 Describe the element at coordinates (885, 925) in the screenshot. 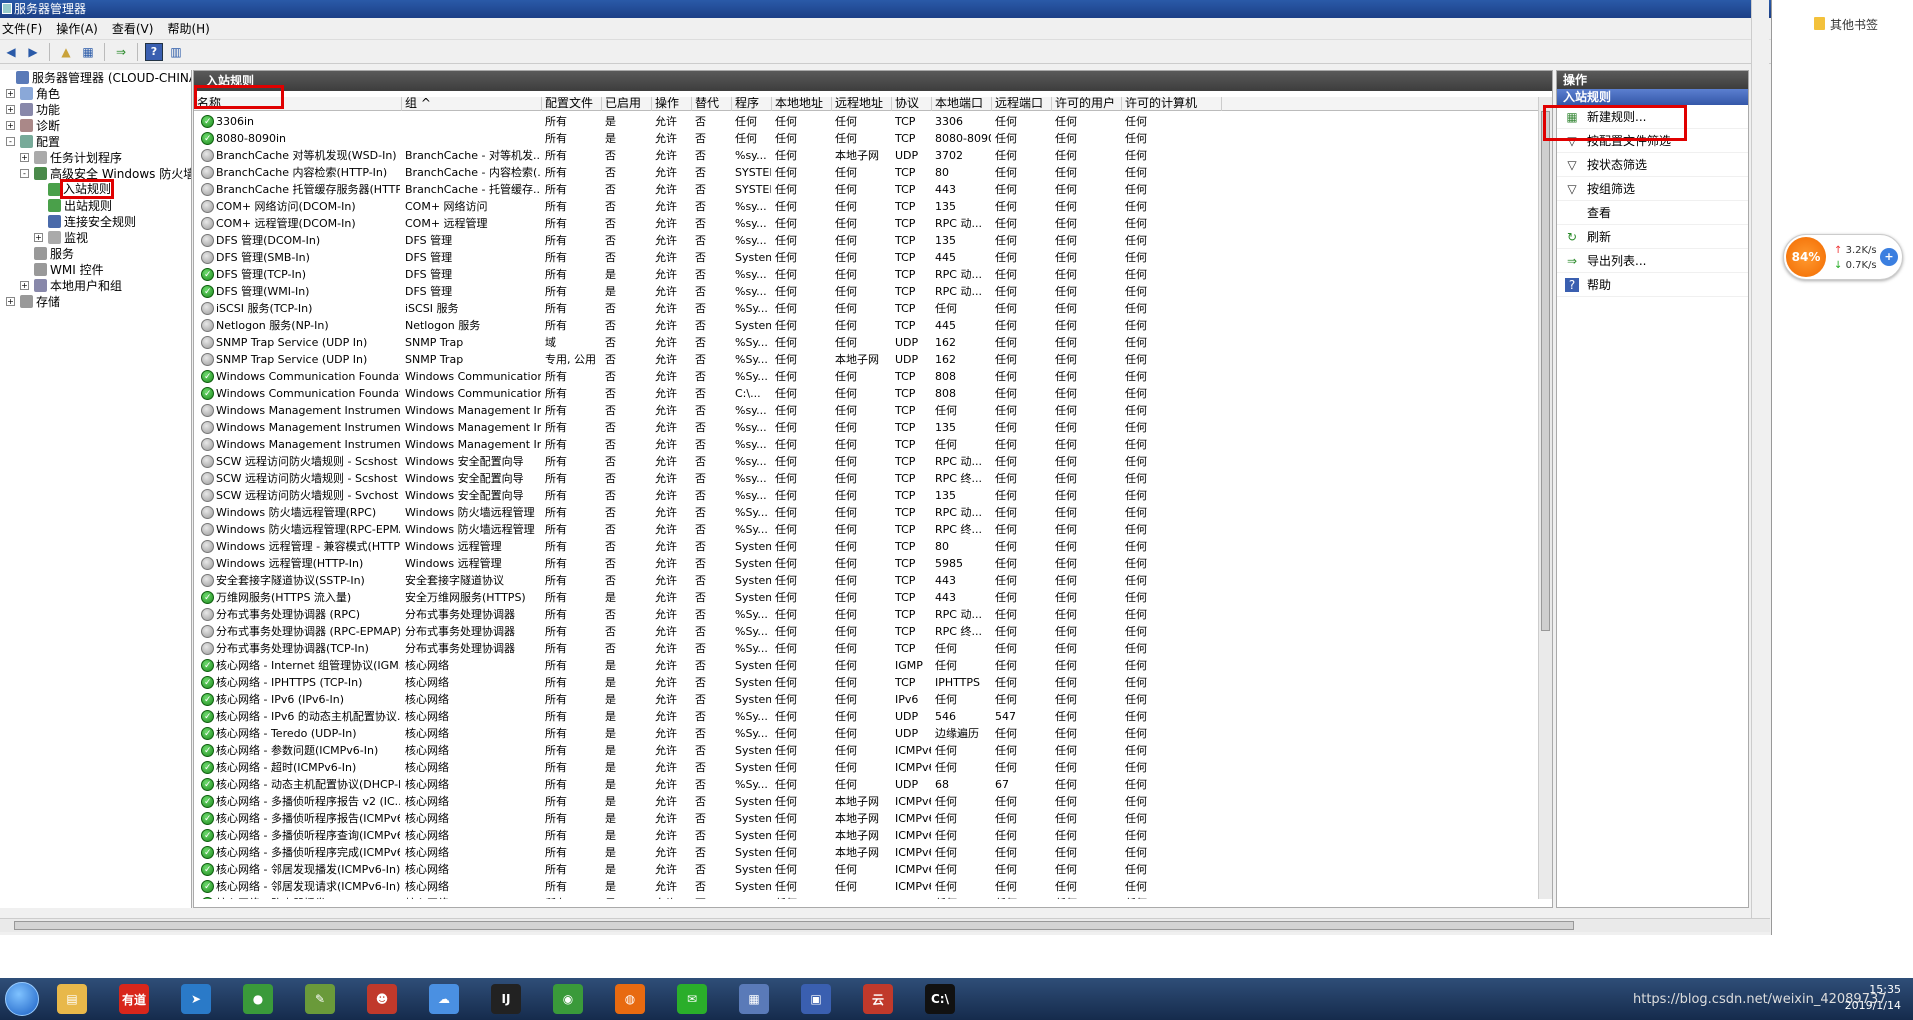

I see `horizontal-scrollbar` at that location.